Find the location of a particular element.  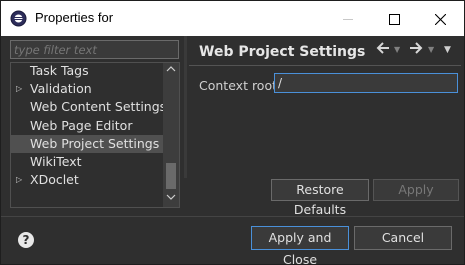

window-title: Properties for is located at coordinates (74, 17).